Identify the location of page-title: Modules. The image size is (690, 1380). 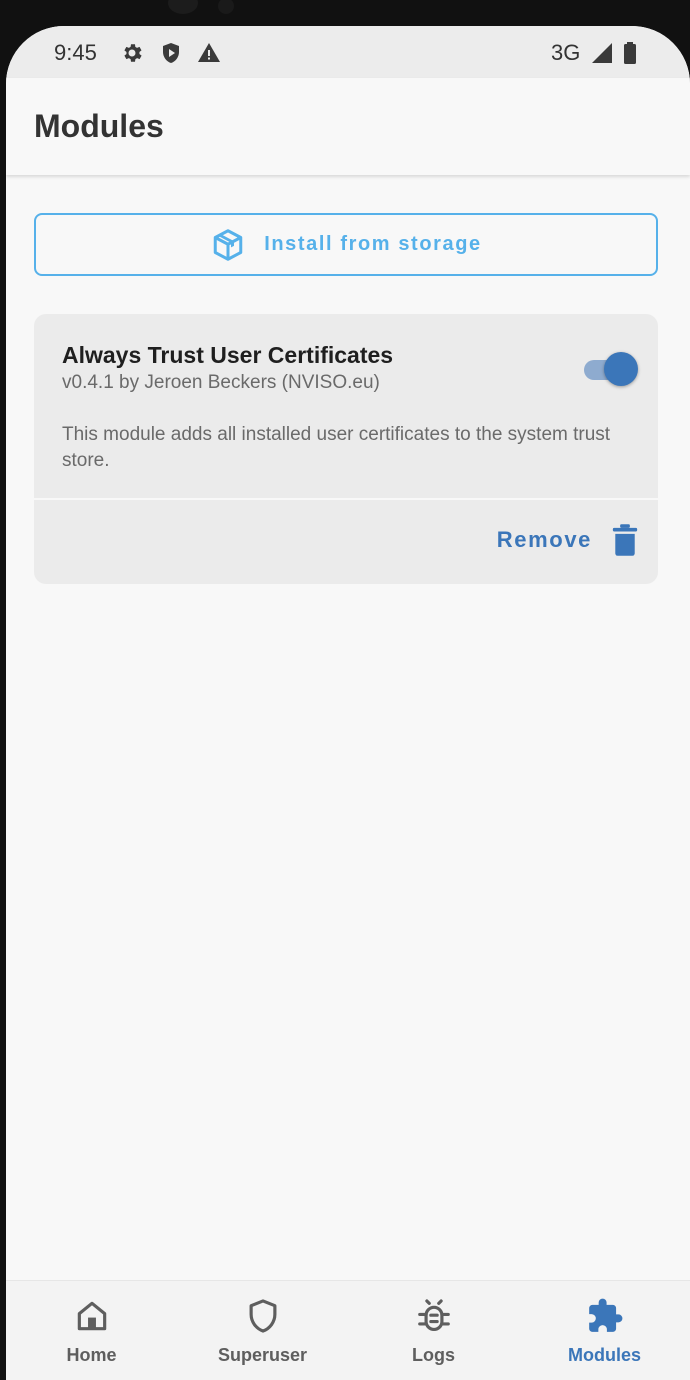
(99, 126).